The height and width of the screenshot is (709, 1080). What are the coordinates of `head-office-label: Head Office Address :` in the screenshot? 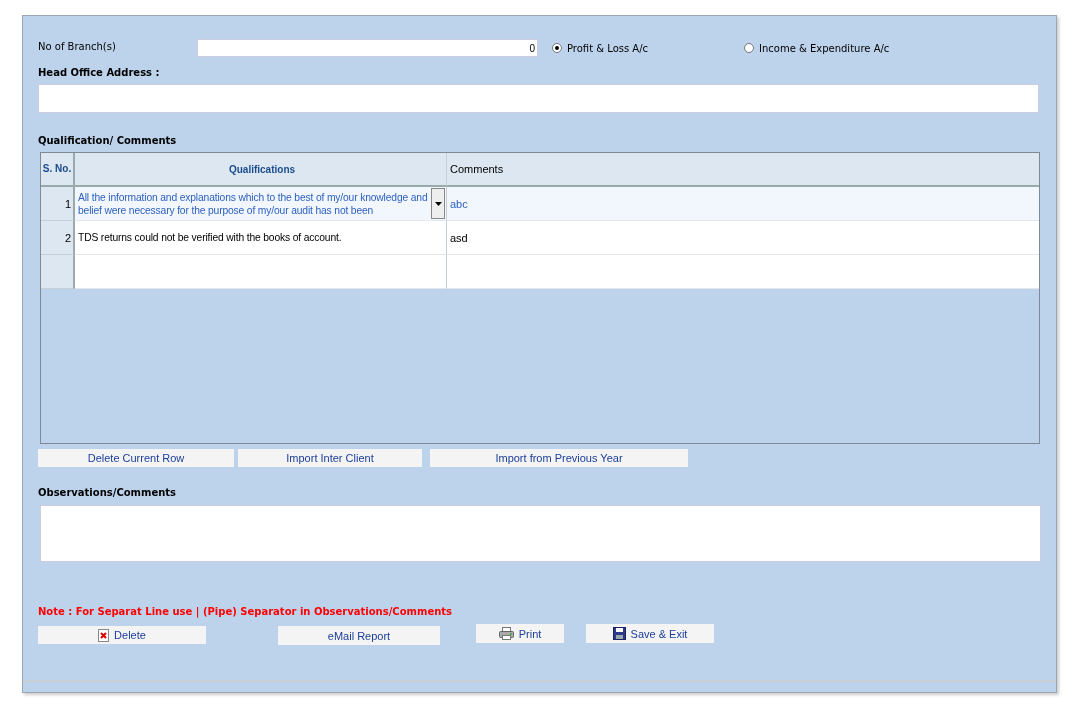 It's located at (99, 72).